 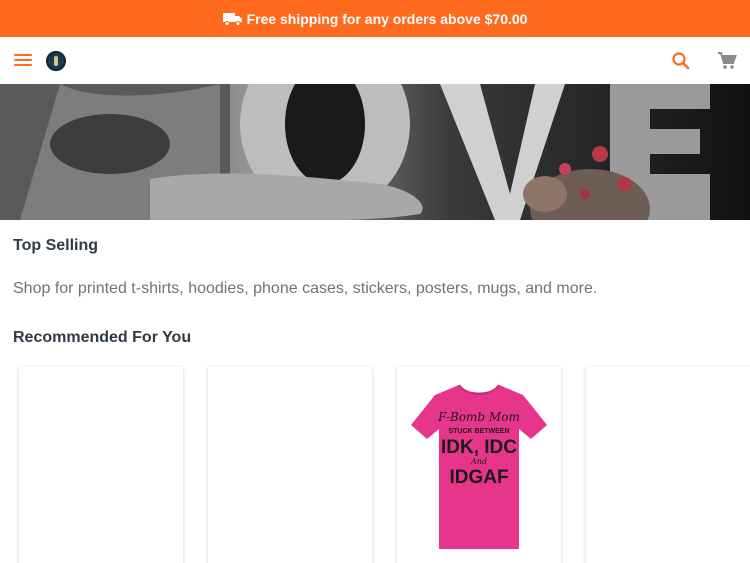 I want to click on shopping-cart-icon, so click(x=727, y=61).